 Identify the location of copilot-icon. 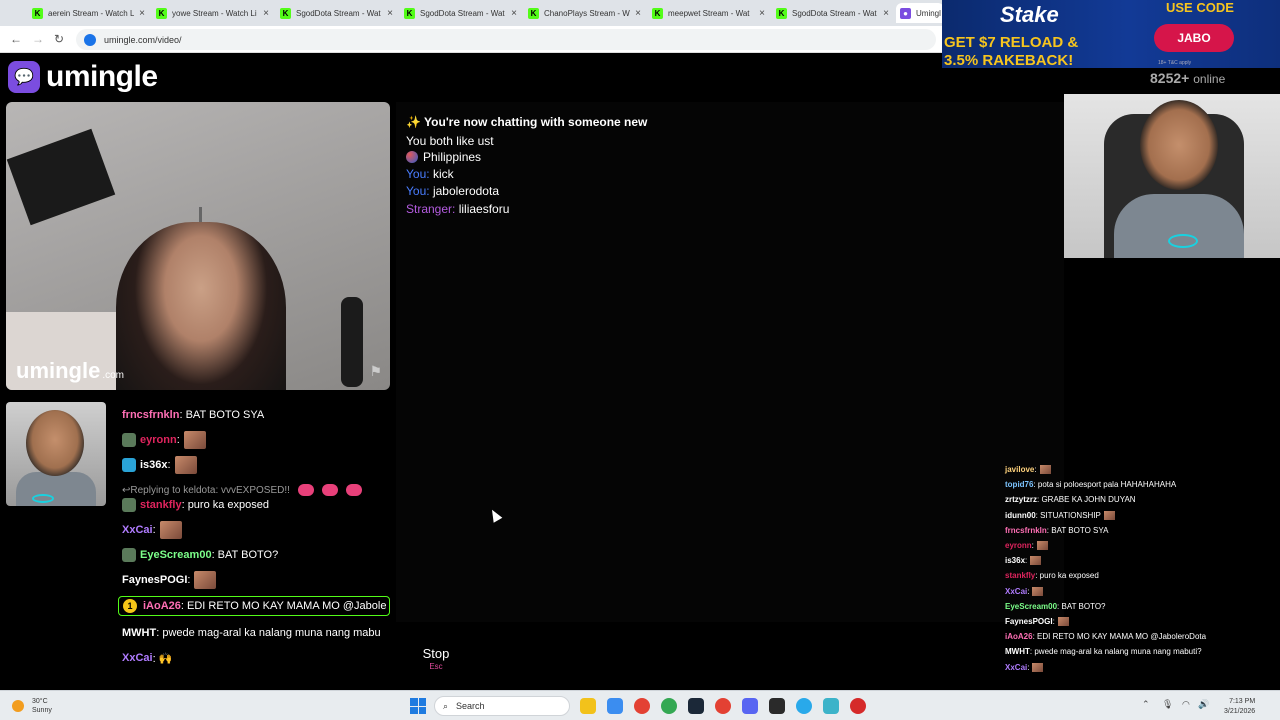
(615, 706).